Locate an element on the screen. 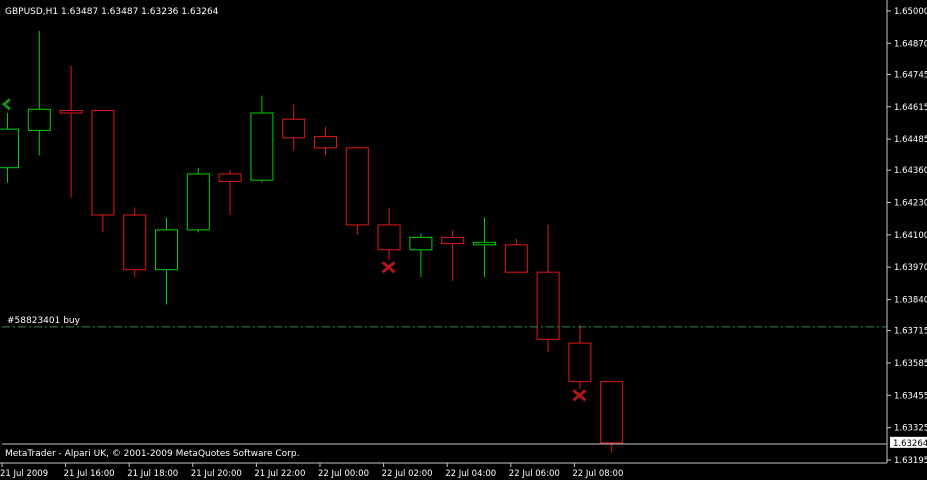 The image size is (927, 480). x-tick-label: 22 Jul 00:00 is located at coordinates (343, 474).